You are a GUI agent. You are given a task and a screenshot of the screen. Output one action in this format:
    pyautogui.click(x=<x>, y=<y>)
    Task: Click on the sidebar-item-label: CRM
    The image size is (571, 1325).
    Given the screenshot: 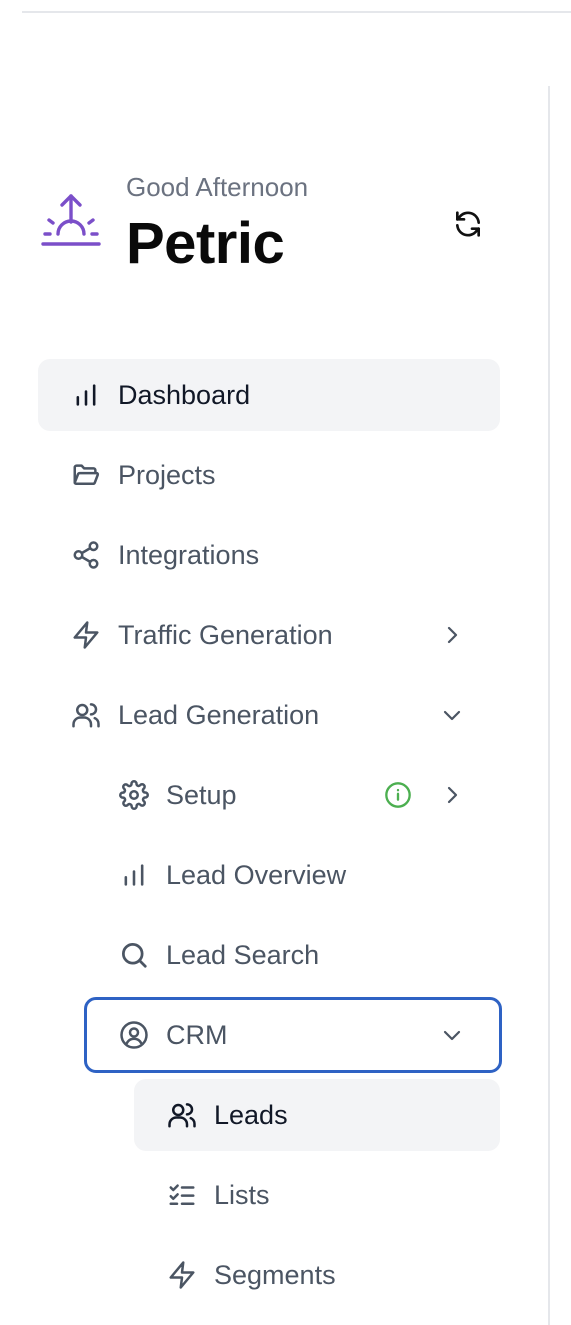 What is the action you would take?
    pyautogui.click(x=197, y=1034)
    